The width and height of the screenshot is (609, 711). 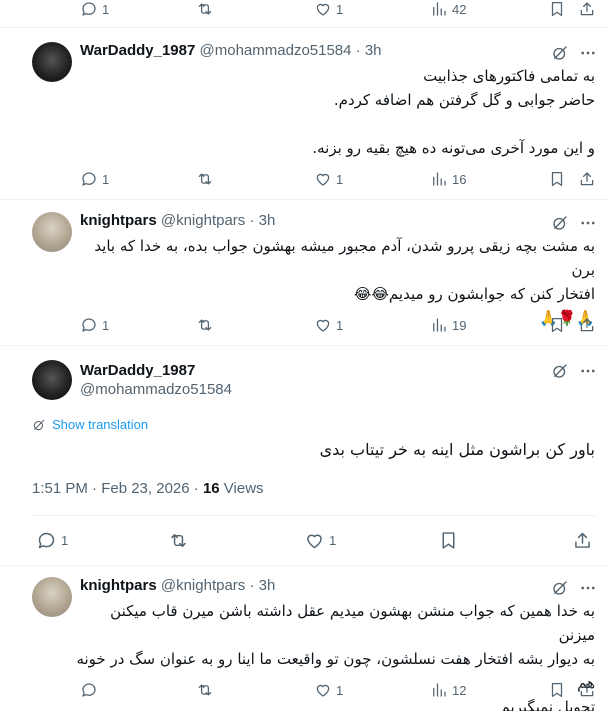 I want to click on views-button: 12, so click(x=448, y=690).